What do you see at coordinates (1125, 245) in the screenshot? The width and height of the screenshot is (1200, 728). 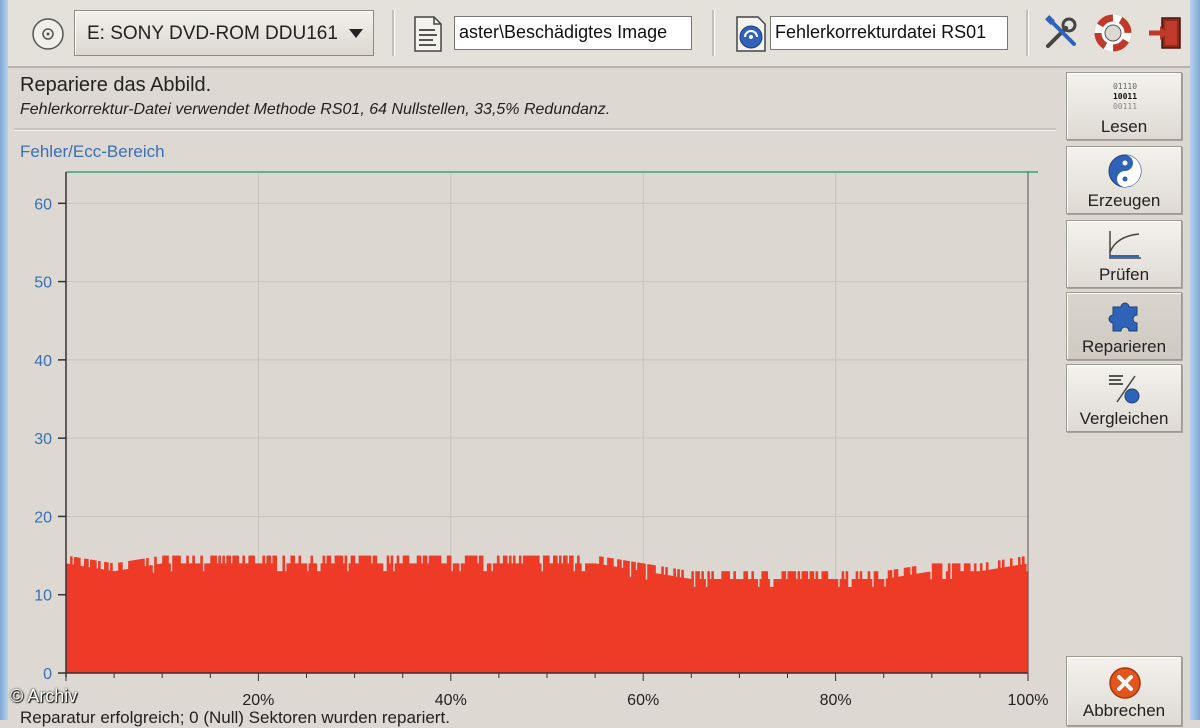 I see `curve-chart-icon` at bounding box center [1125, 245].